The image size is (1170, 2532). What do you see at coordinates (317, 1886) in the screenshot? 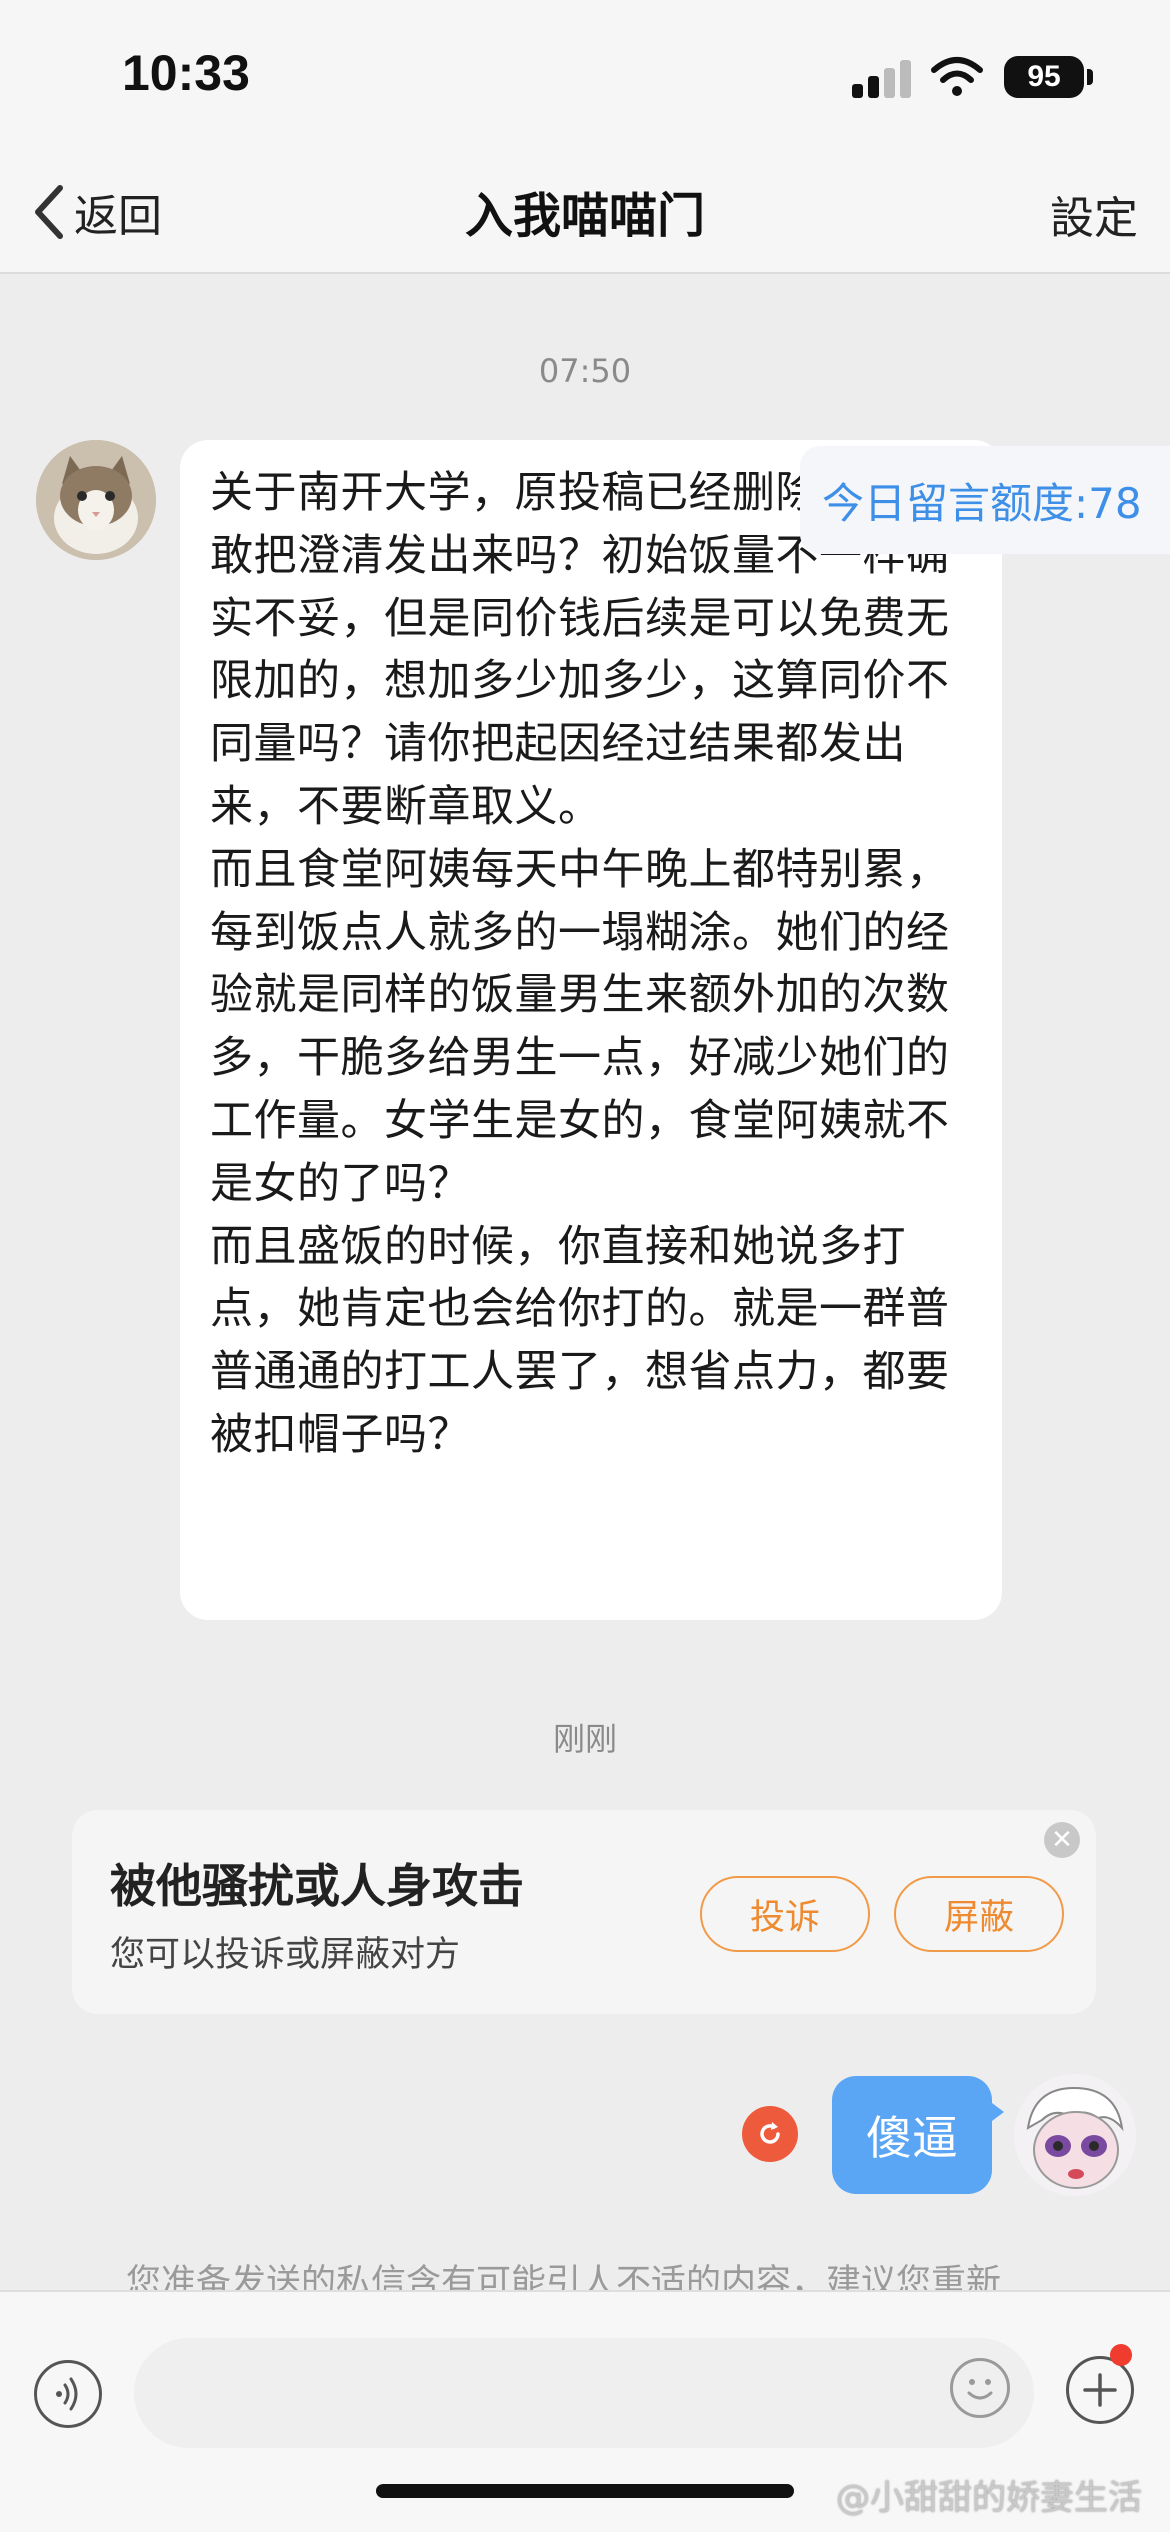
I see `alert-title: 被他骚扰或人身攻击` at bounding box center [317, 1886].